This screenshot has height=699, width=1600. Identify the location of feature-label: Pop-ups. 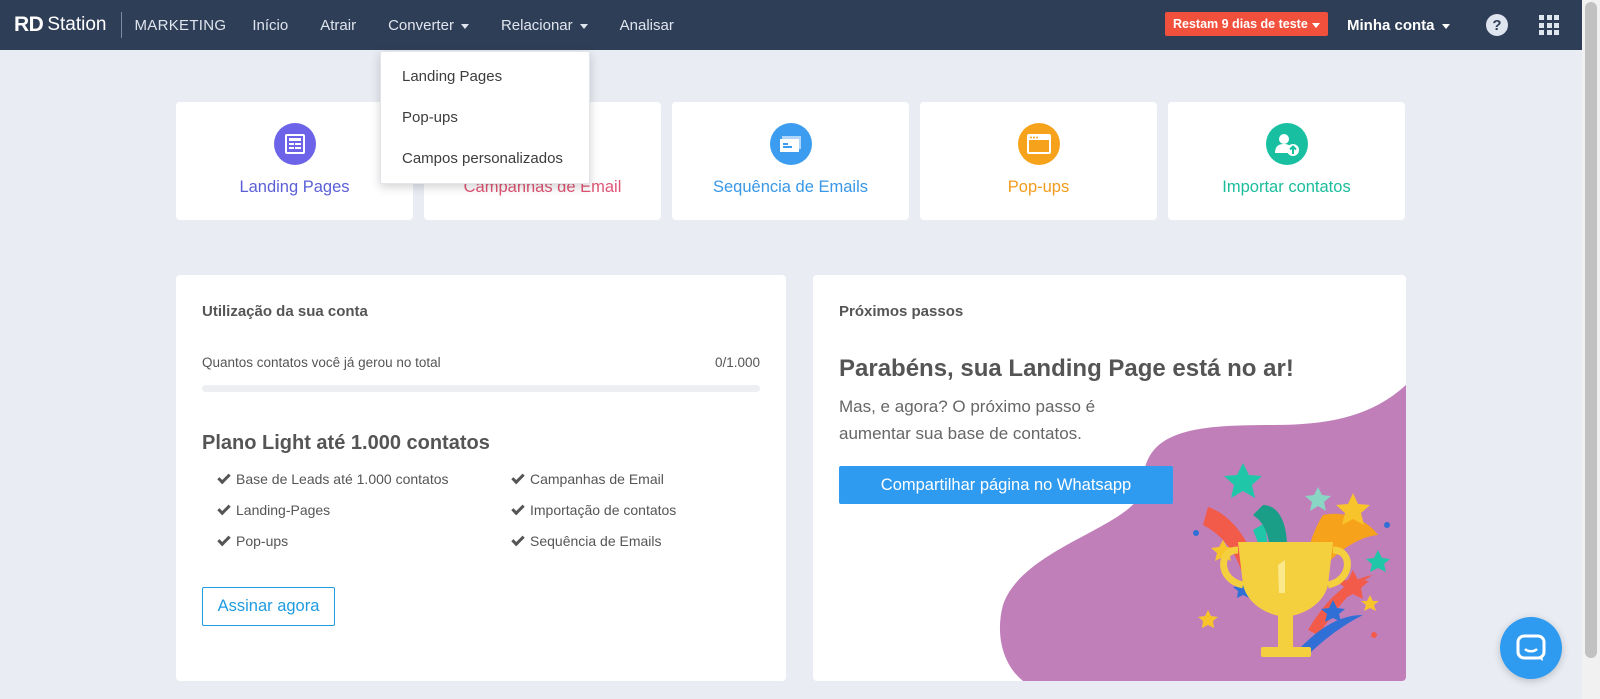
(262, 541).